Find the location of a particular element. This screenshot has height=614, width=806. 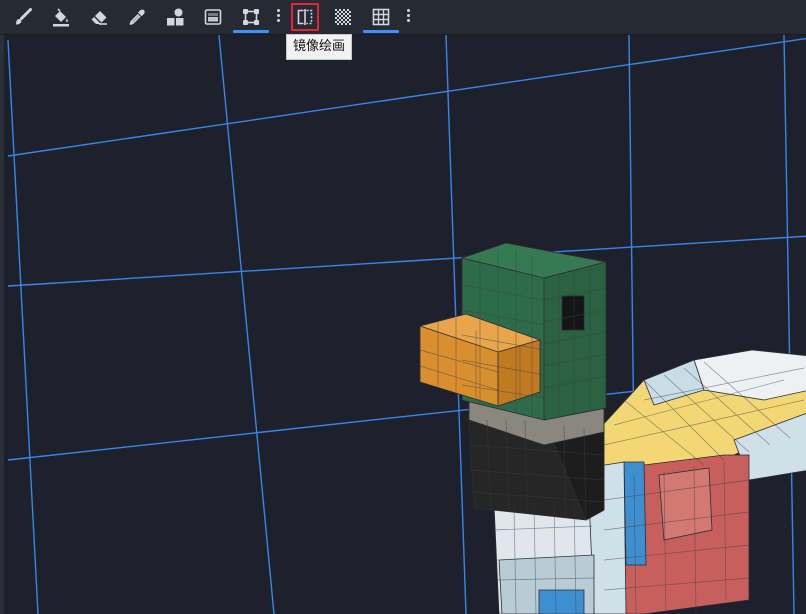

mirror-painting-tooltip: 镜像绘画 is located at coordinates (319, 47).